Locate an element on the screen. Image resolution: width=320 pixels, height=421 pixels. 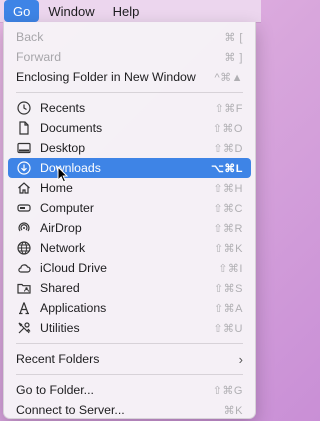
shared-folder-icon is located at coordinates (24, 288).